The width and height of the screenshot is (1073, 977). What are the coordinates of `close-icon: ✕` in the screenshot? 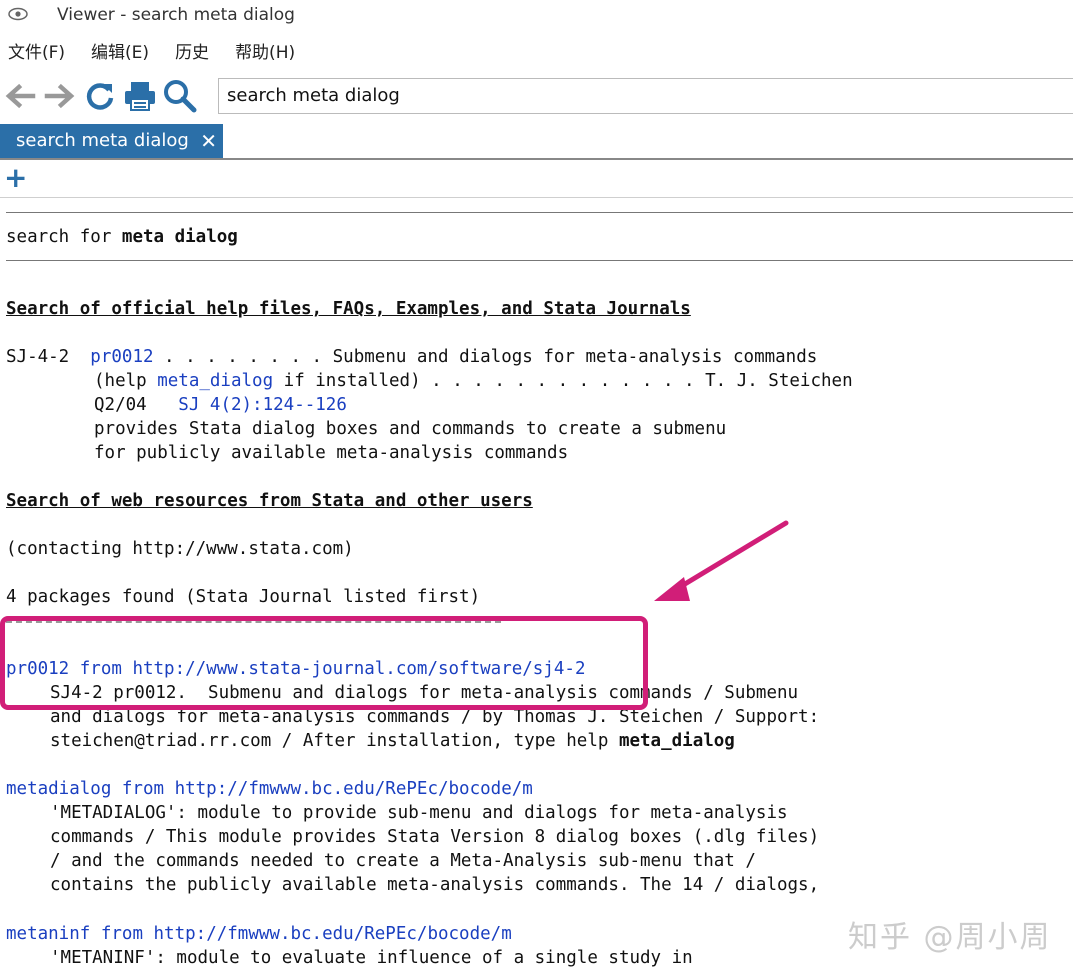 It's located at (208, 141).